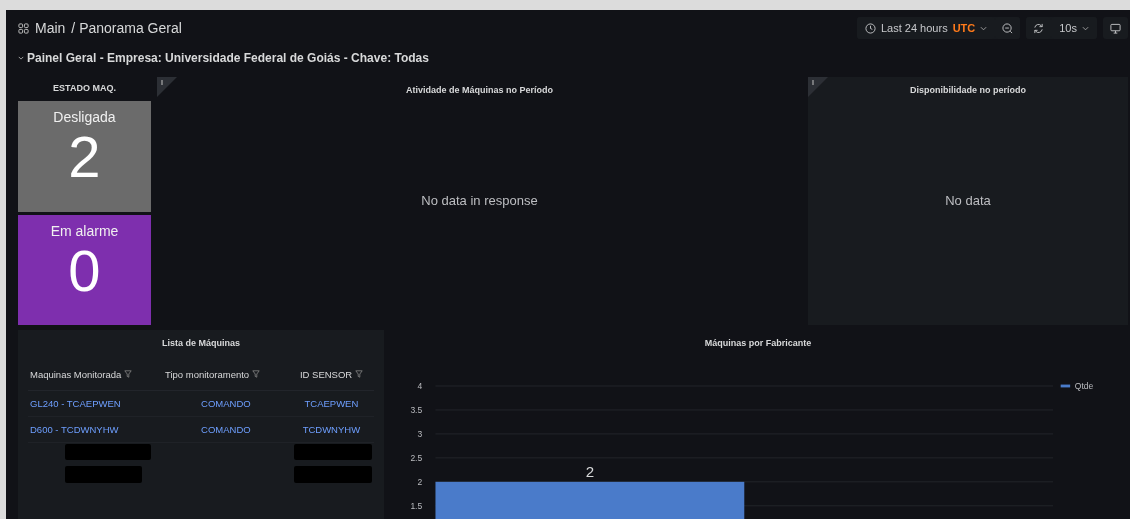 Image resolution: width=1130 pixels, height=519 pixels. I want to click on table-link: TCDWNYHW, so click(331, 429).